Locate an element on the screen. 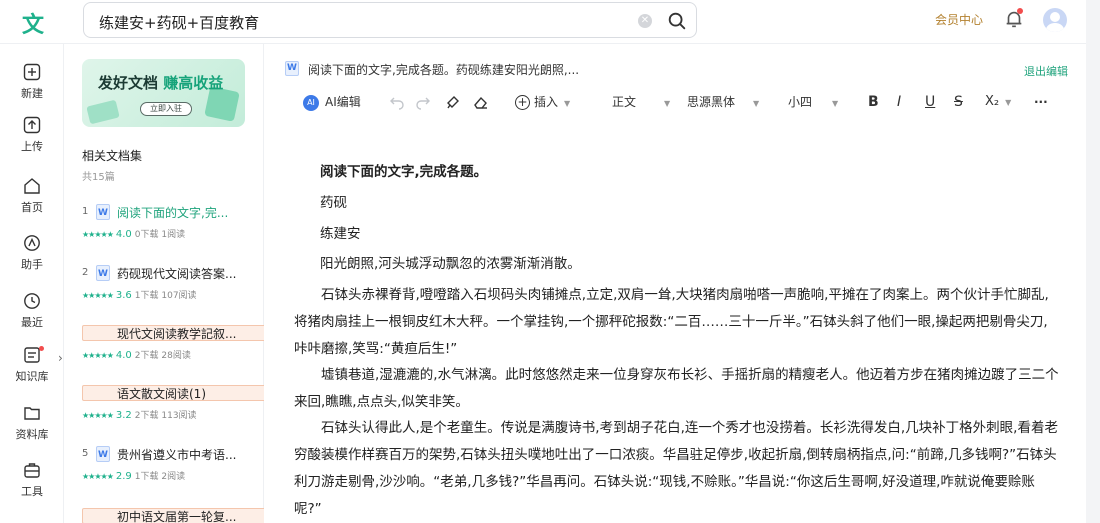  search-box: 练建安+药砚+百度教育 ✕ is located at coordinates (390, 20).